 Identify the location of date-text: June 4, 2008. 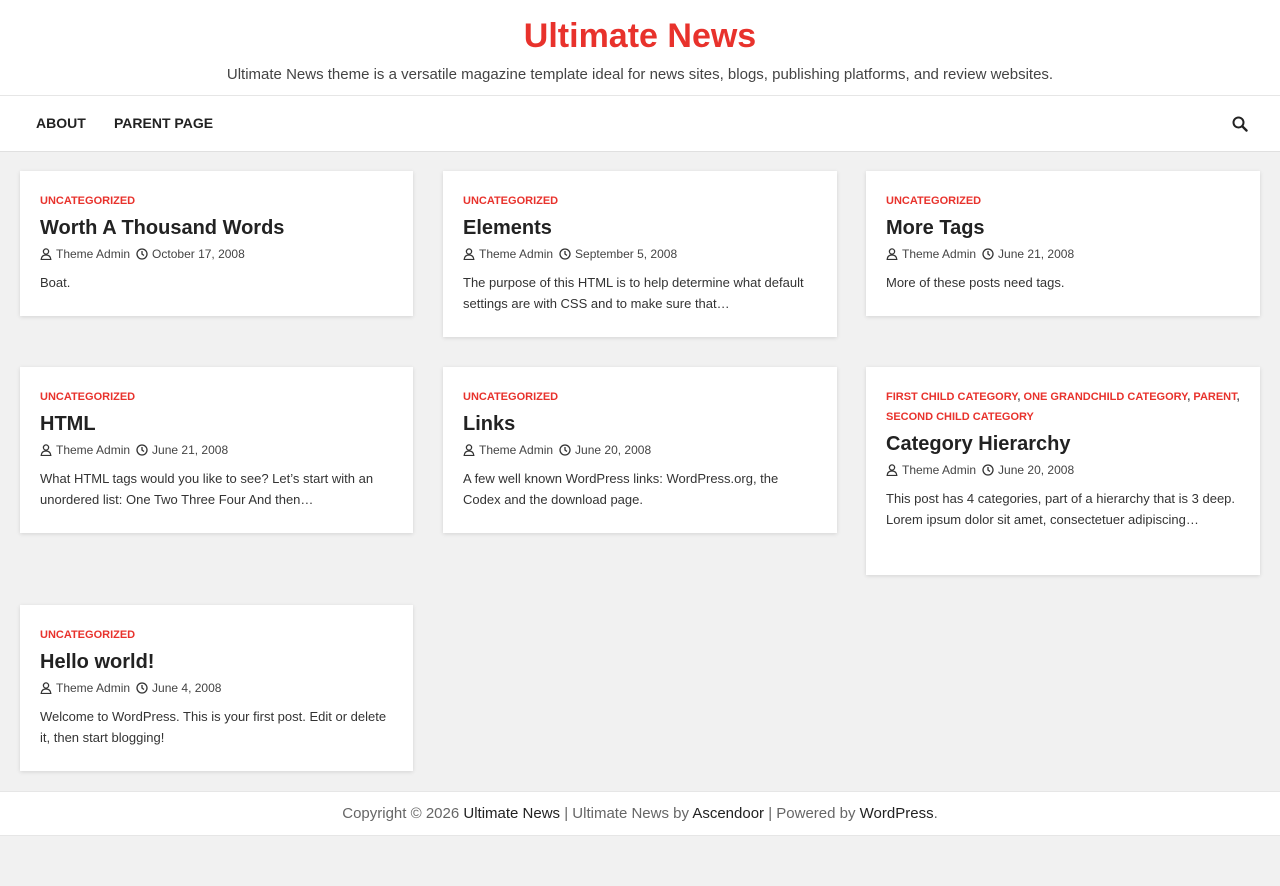
(187, 688).